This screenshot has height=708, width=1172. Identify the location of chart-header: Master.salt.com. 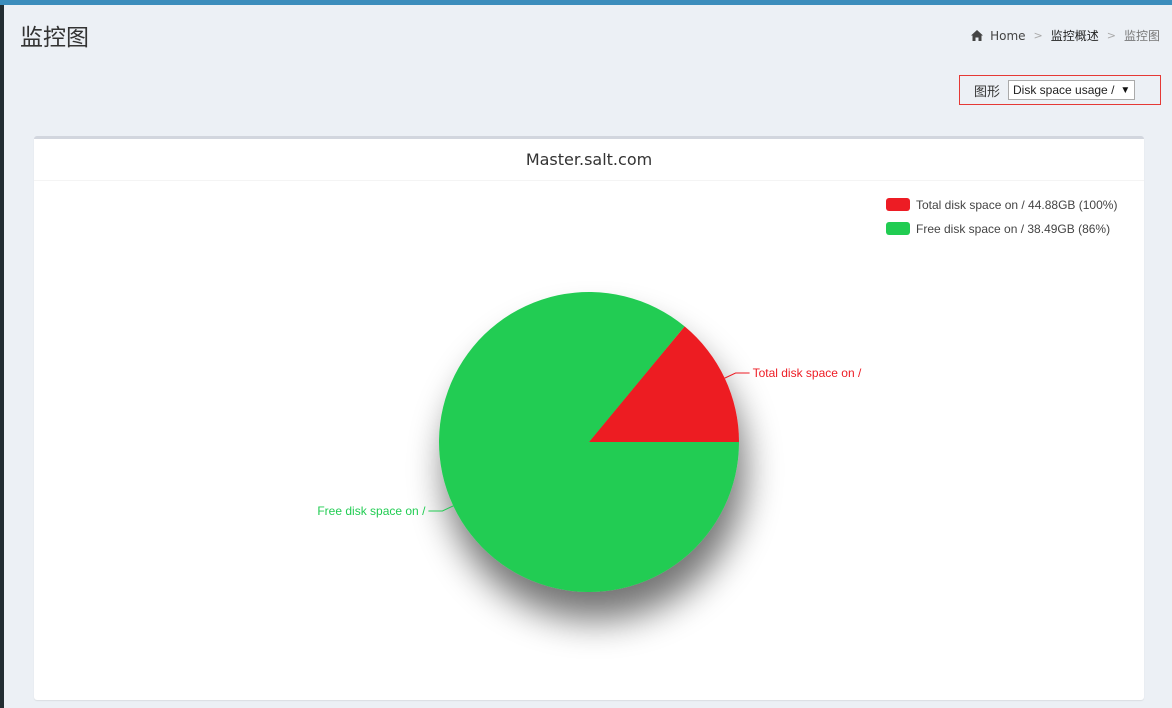
(589, 160).